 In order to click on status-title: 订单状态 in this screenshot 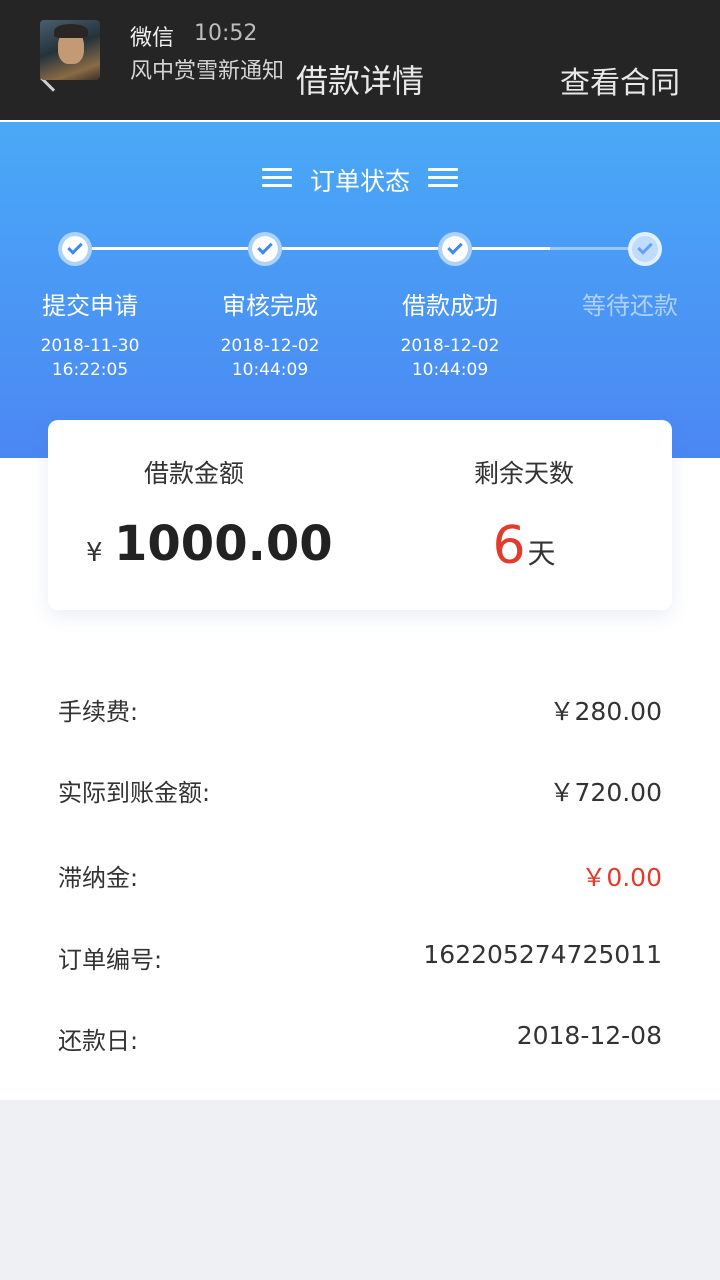, I will do `click(359, 181)`.